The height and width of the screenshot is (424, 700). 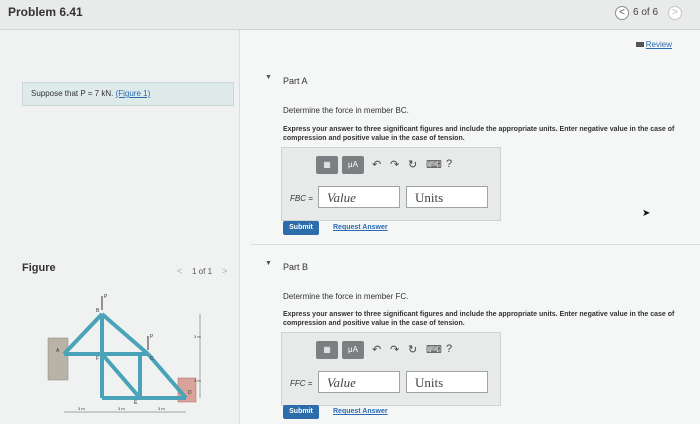 What do you see at coordinates (136, 403) in the screenshot?
I see `label-e: E` at bounding box center [136, 403].